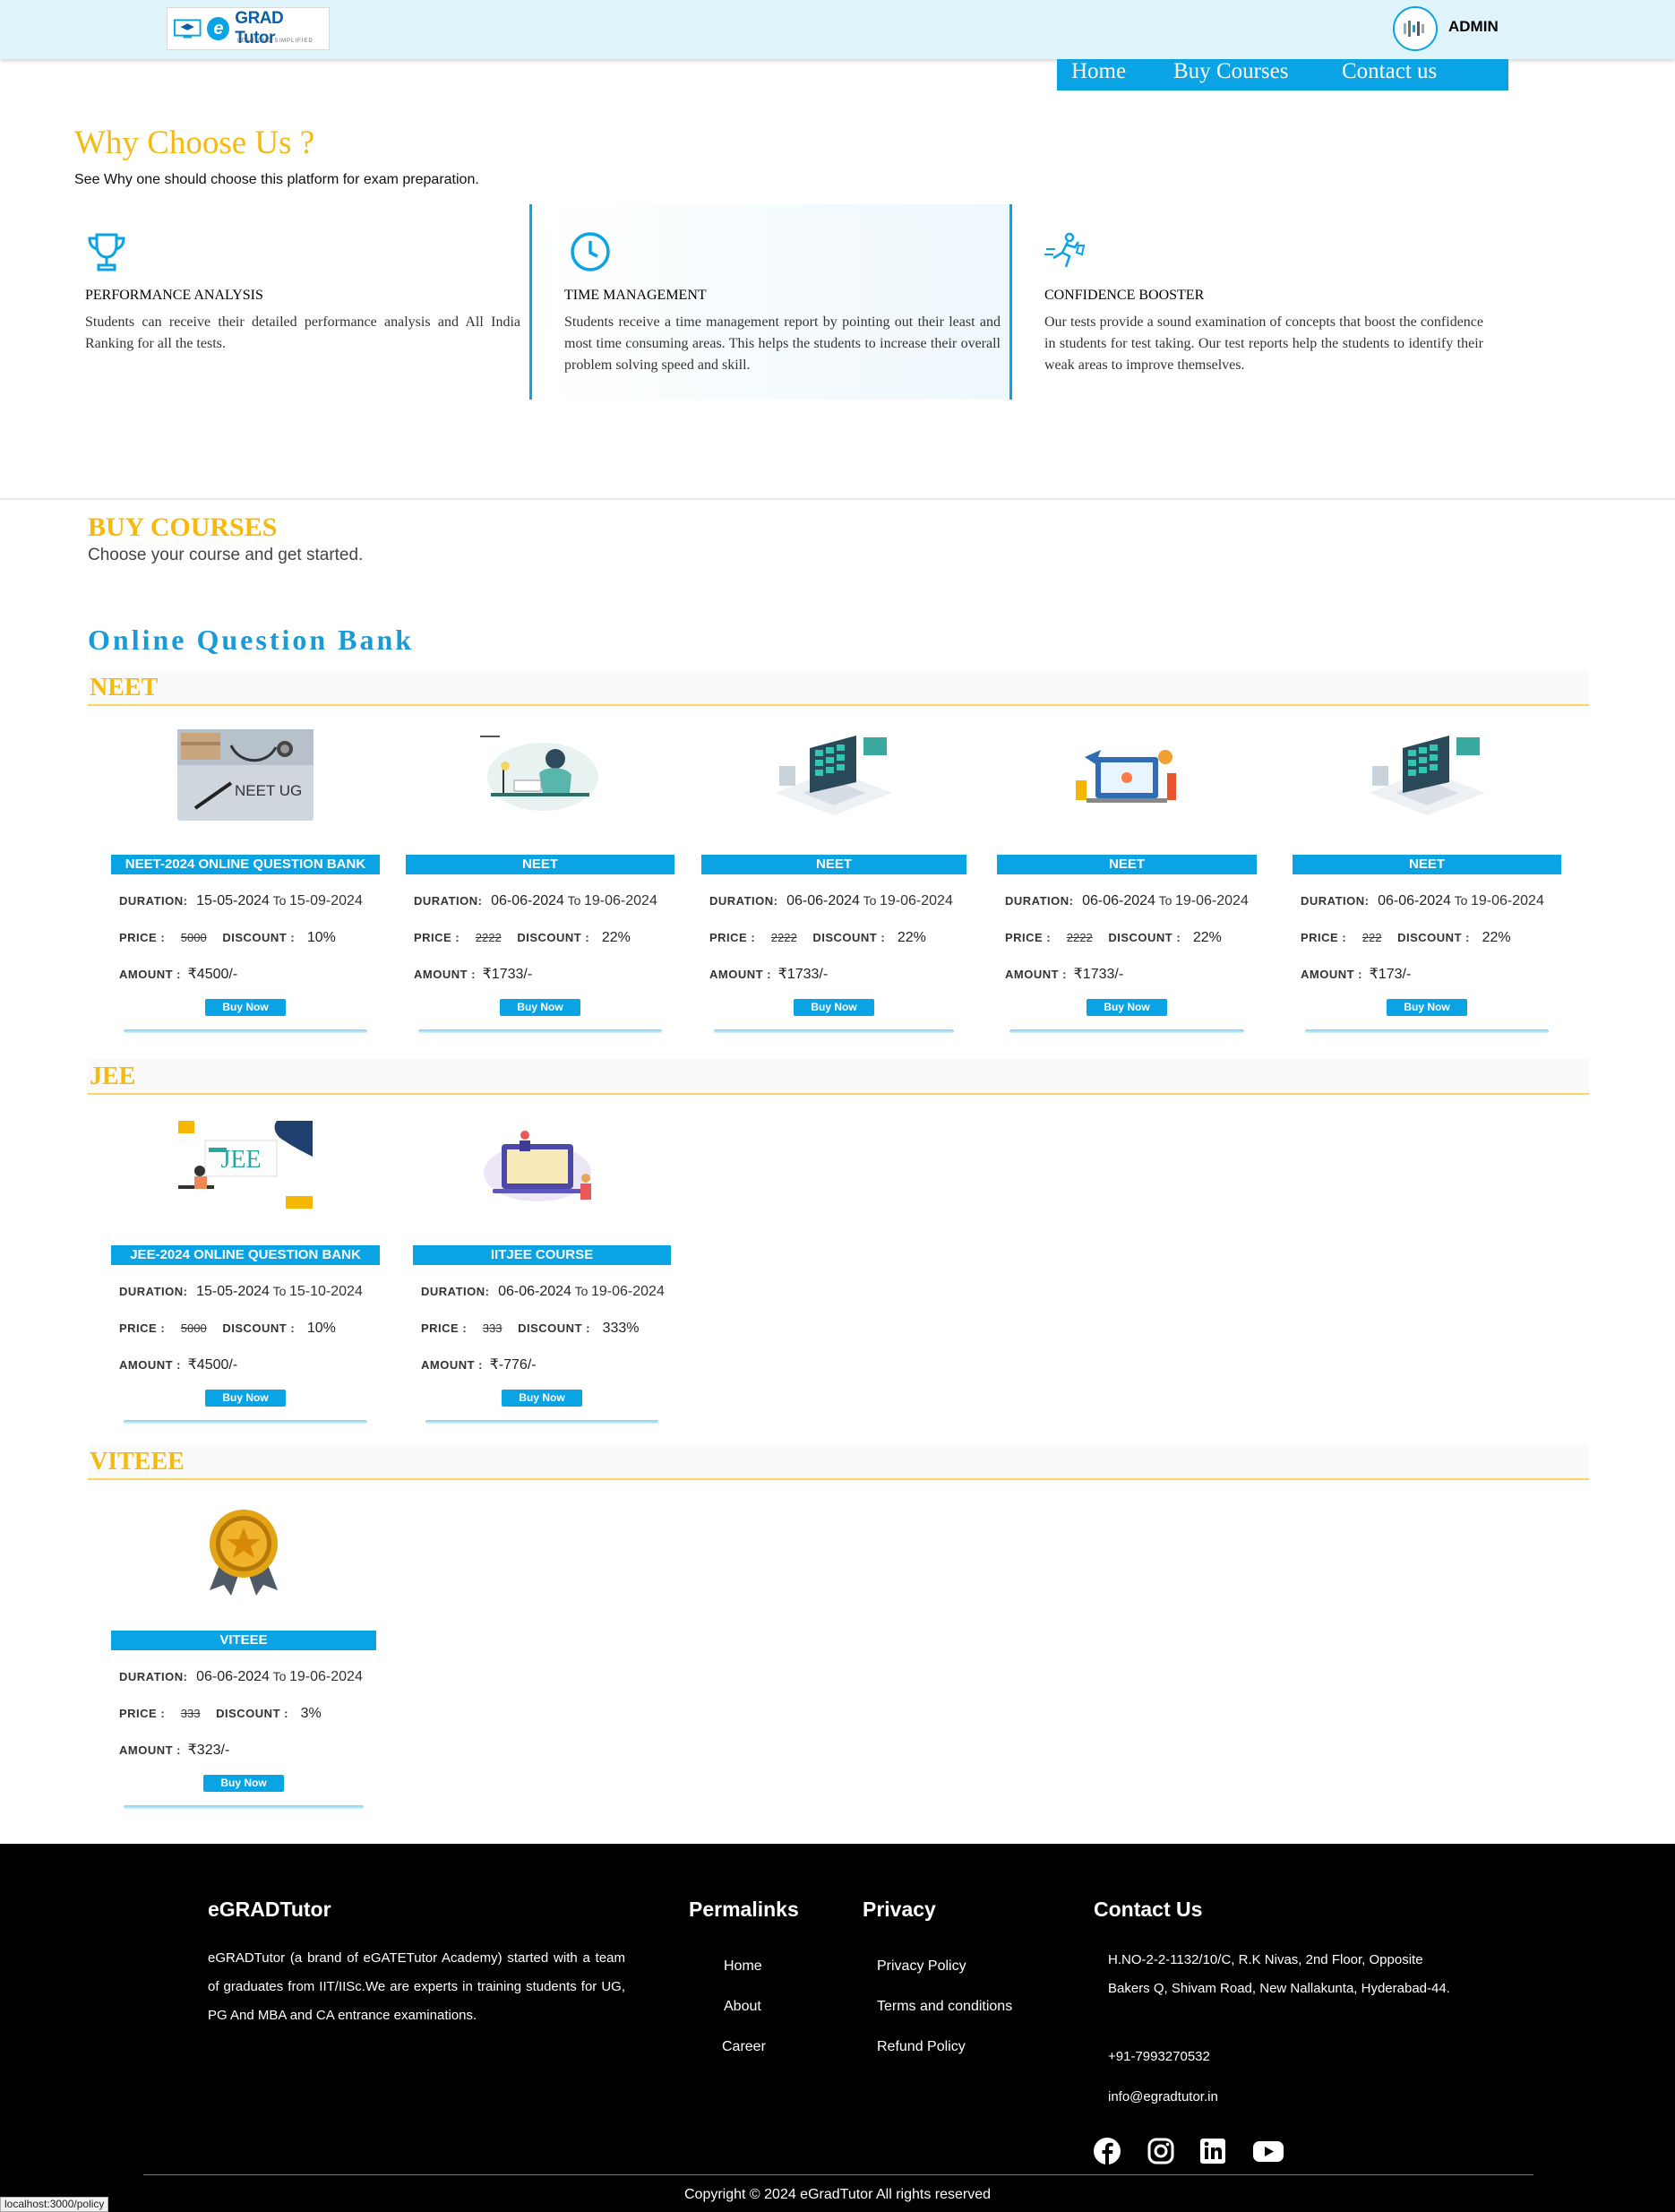 This screenshot has height=2212, width=1675. Describe the element at coordinates (743, 1967) in the screenshot. I see `footer-link-home: Home` at that location.